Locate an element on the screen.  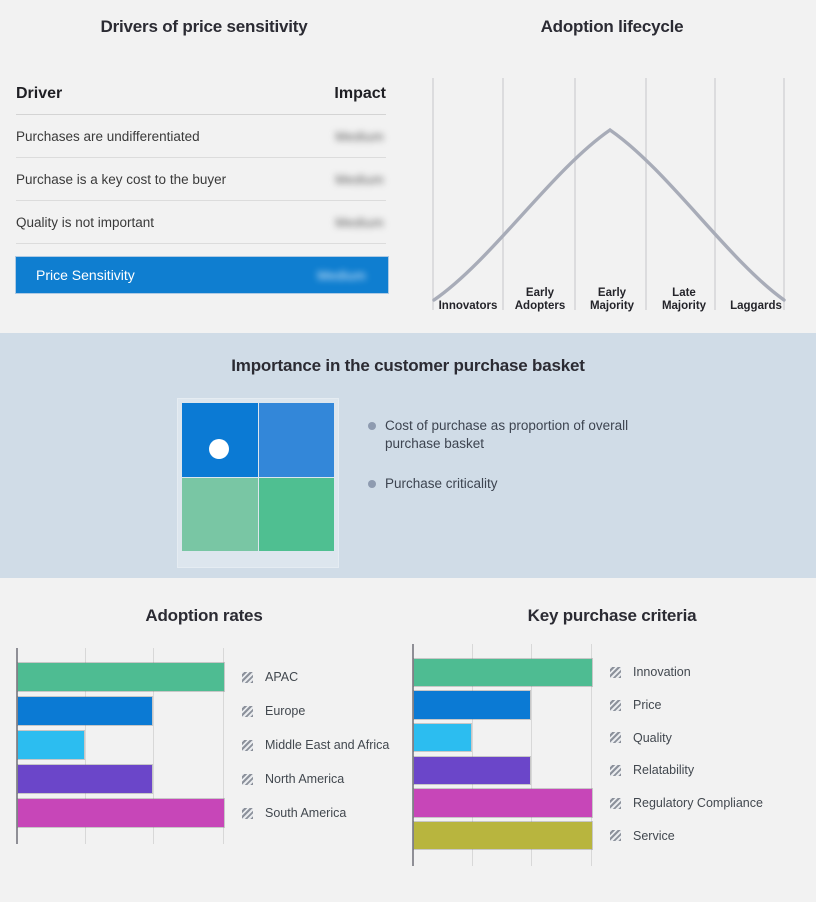
lifecycle-panel-title: Adoption lifecycle is located at coordinates (612, 26).